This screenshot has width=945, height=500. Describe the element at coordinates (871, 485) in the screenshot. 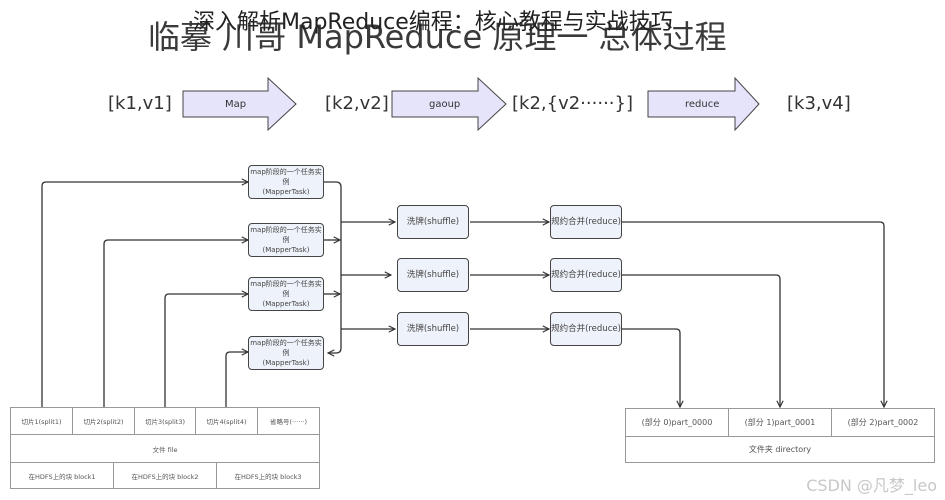

I see `csdn-watermark: CSDN @凡梦_leo` at that location.